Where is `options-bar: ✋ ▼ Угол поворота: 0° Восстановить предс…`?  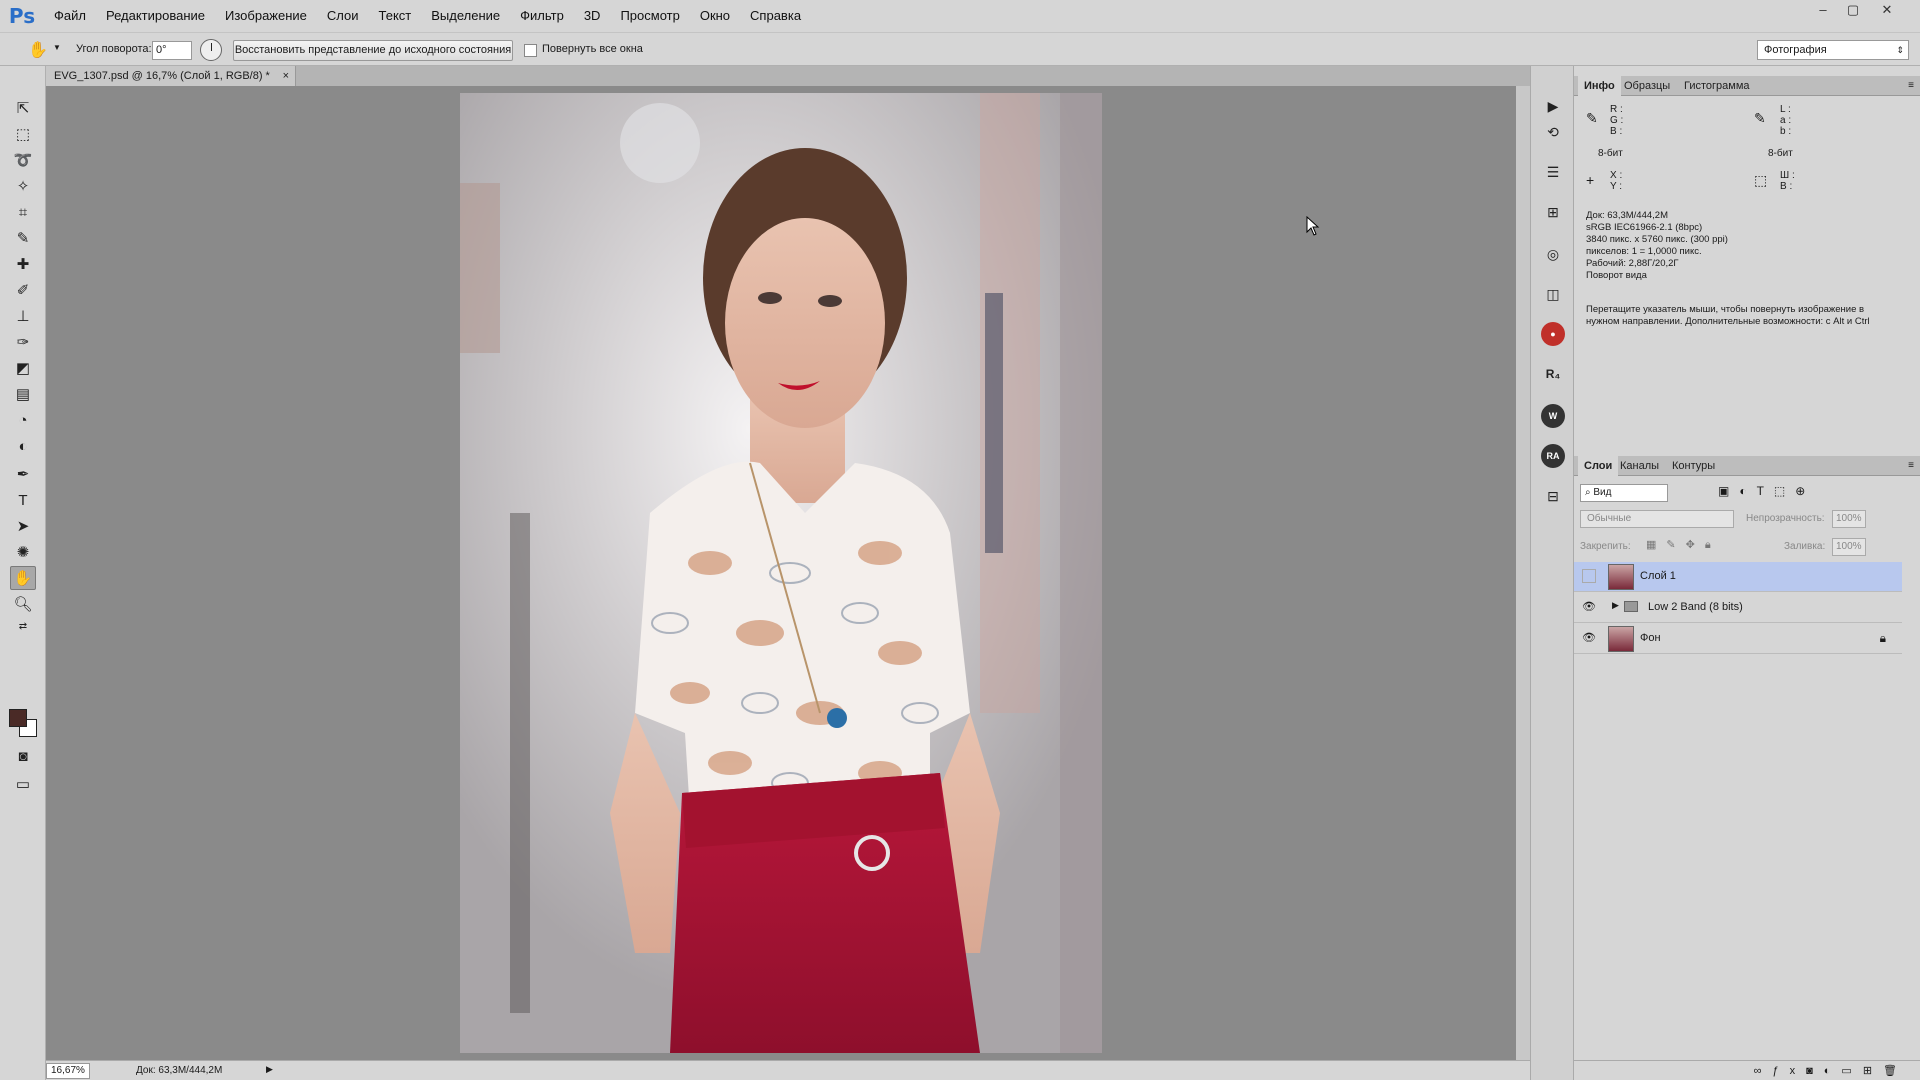 options-bar: ✋ ▼ Угол поворота: 0° Восстановить предс… is located at coordinates (960, 49).